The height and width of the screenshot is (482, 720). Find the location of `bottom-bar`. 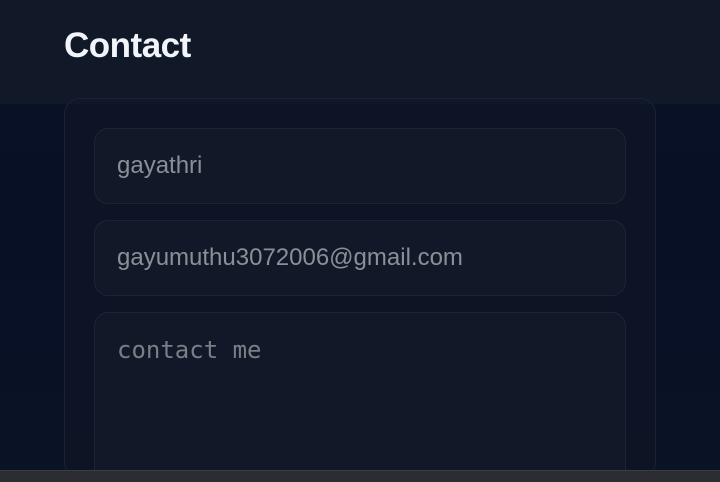

bottom-bar is located at coordinates (360, 476).